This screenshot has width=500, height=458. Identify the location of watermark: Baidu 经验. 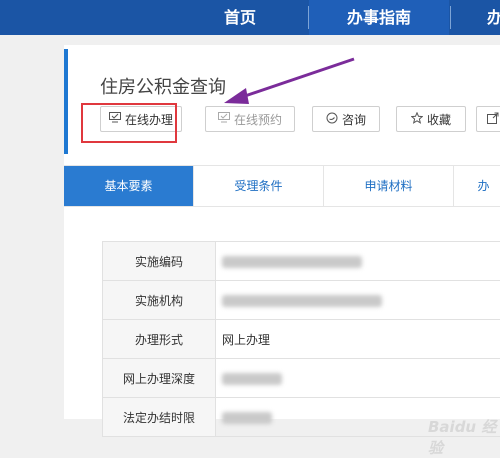
(464, 437).